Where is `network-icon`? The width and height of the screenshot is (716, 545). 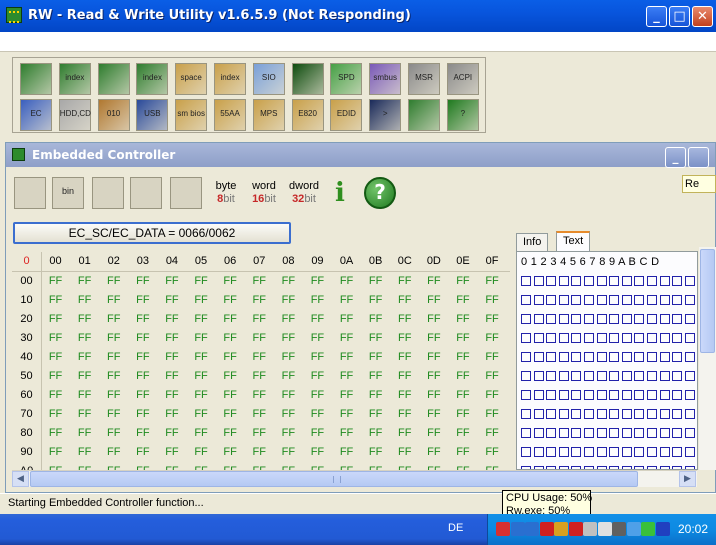
network-icon is located at coordinates (532, 529).